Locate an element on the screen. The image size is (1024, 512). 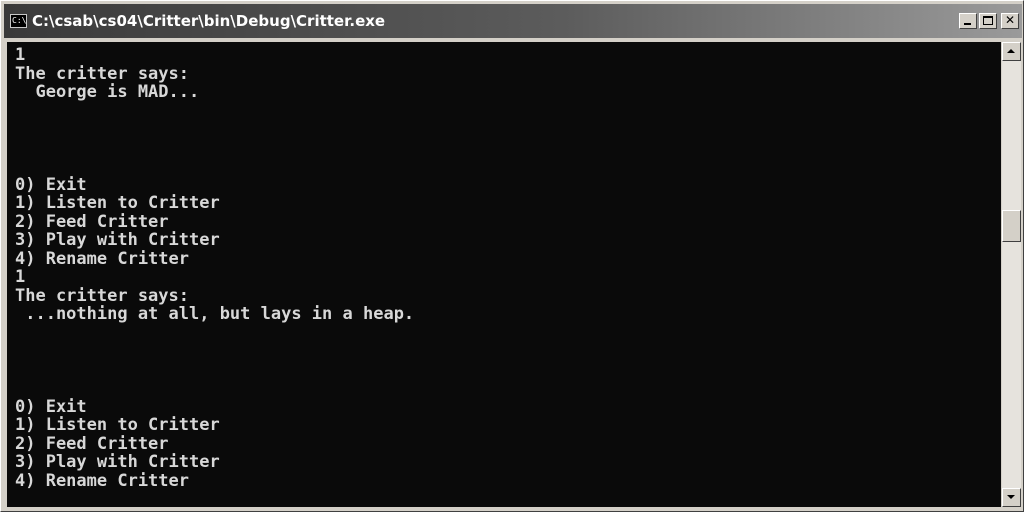
maximize-button is located at coordinates (988, 21).